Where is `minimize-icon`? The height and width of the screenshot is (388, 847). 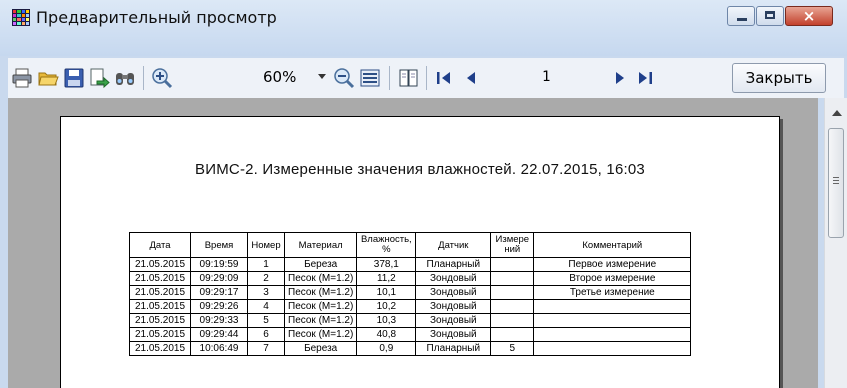
minimize-icon is located at coordinates (742, 19).